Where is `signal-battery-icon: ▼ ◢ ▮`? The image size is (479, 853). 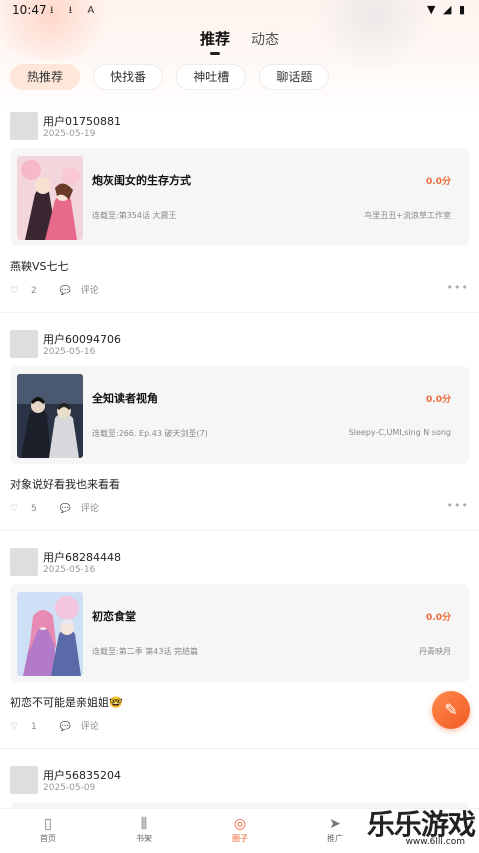 signal-battery-icon: ▼ ◢ ▮ is located at coordinates (447, 9).